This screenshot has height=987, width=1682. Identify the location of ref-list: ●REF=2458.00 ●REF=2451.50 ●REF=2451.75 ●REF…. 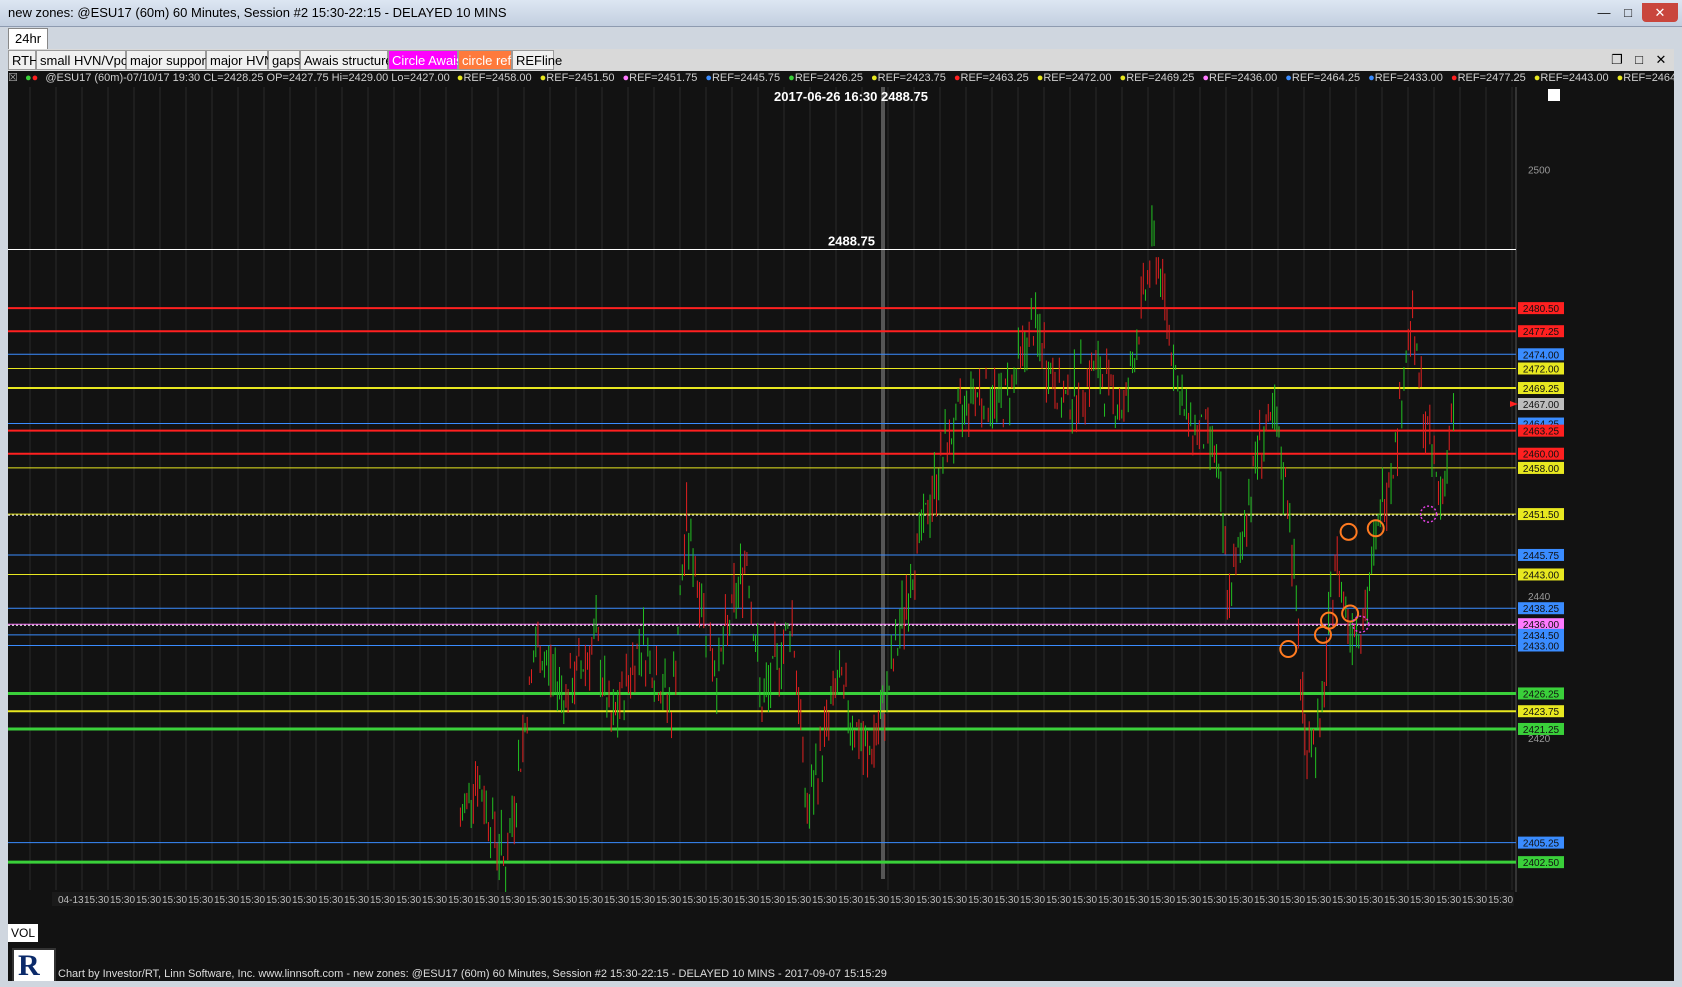
(1065, 78).